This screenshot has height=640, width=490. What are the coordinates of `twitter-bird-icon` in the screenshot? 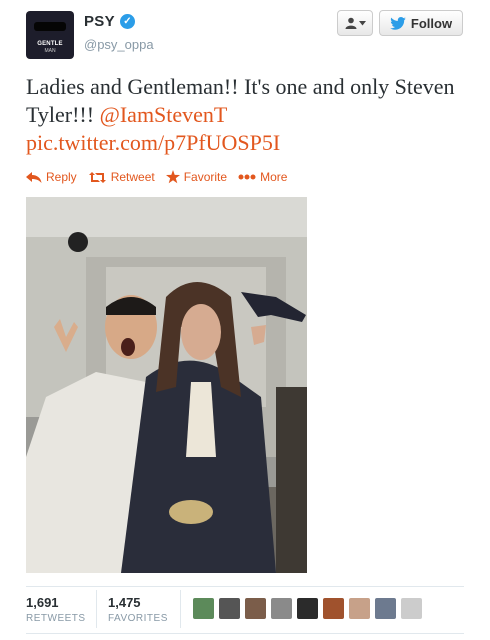 It's located at (398, 23).